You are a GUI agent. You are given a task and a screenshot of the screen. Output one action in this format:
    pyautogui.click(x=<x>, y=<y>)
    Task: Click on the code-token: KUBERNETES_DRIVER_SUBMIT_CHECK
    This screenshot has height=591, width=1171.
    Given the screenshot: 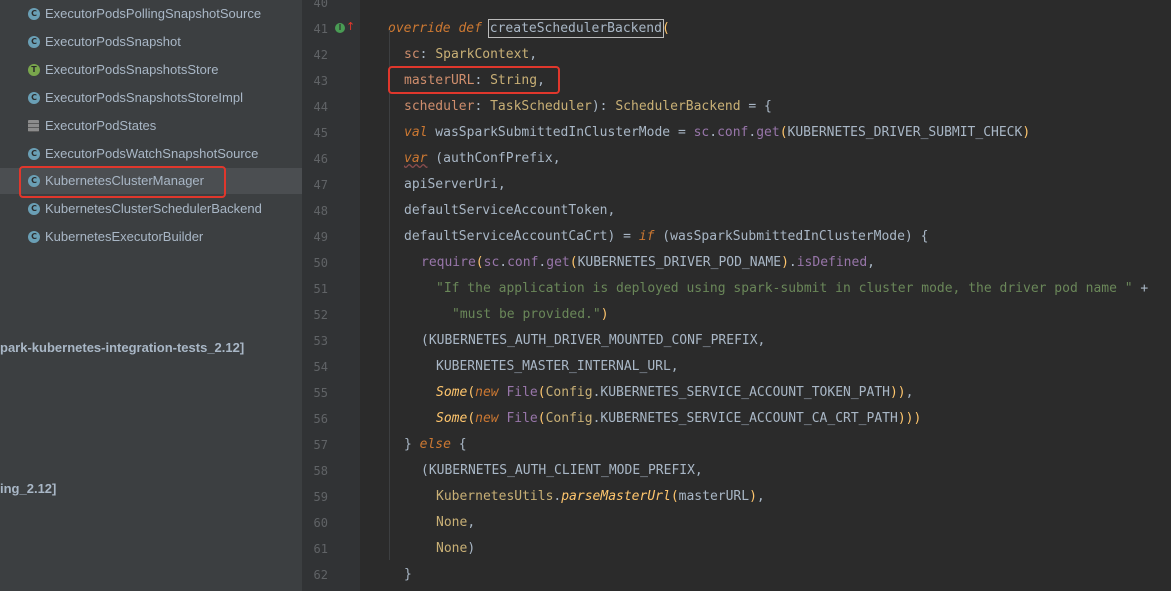 What is the action you would take?
    pyautogui.click(x=905, y=132)
    